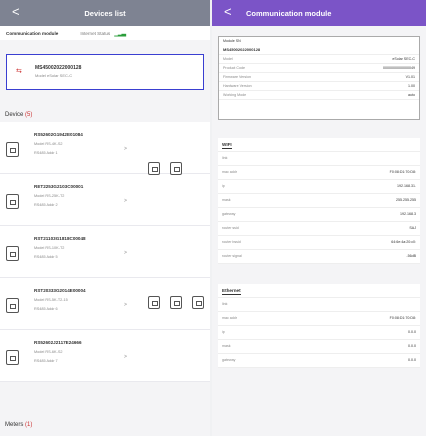 The height and width of the screenshot is (436, 426). I want to click on meters-section-title: Meters (1), so click(19, 425).